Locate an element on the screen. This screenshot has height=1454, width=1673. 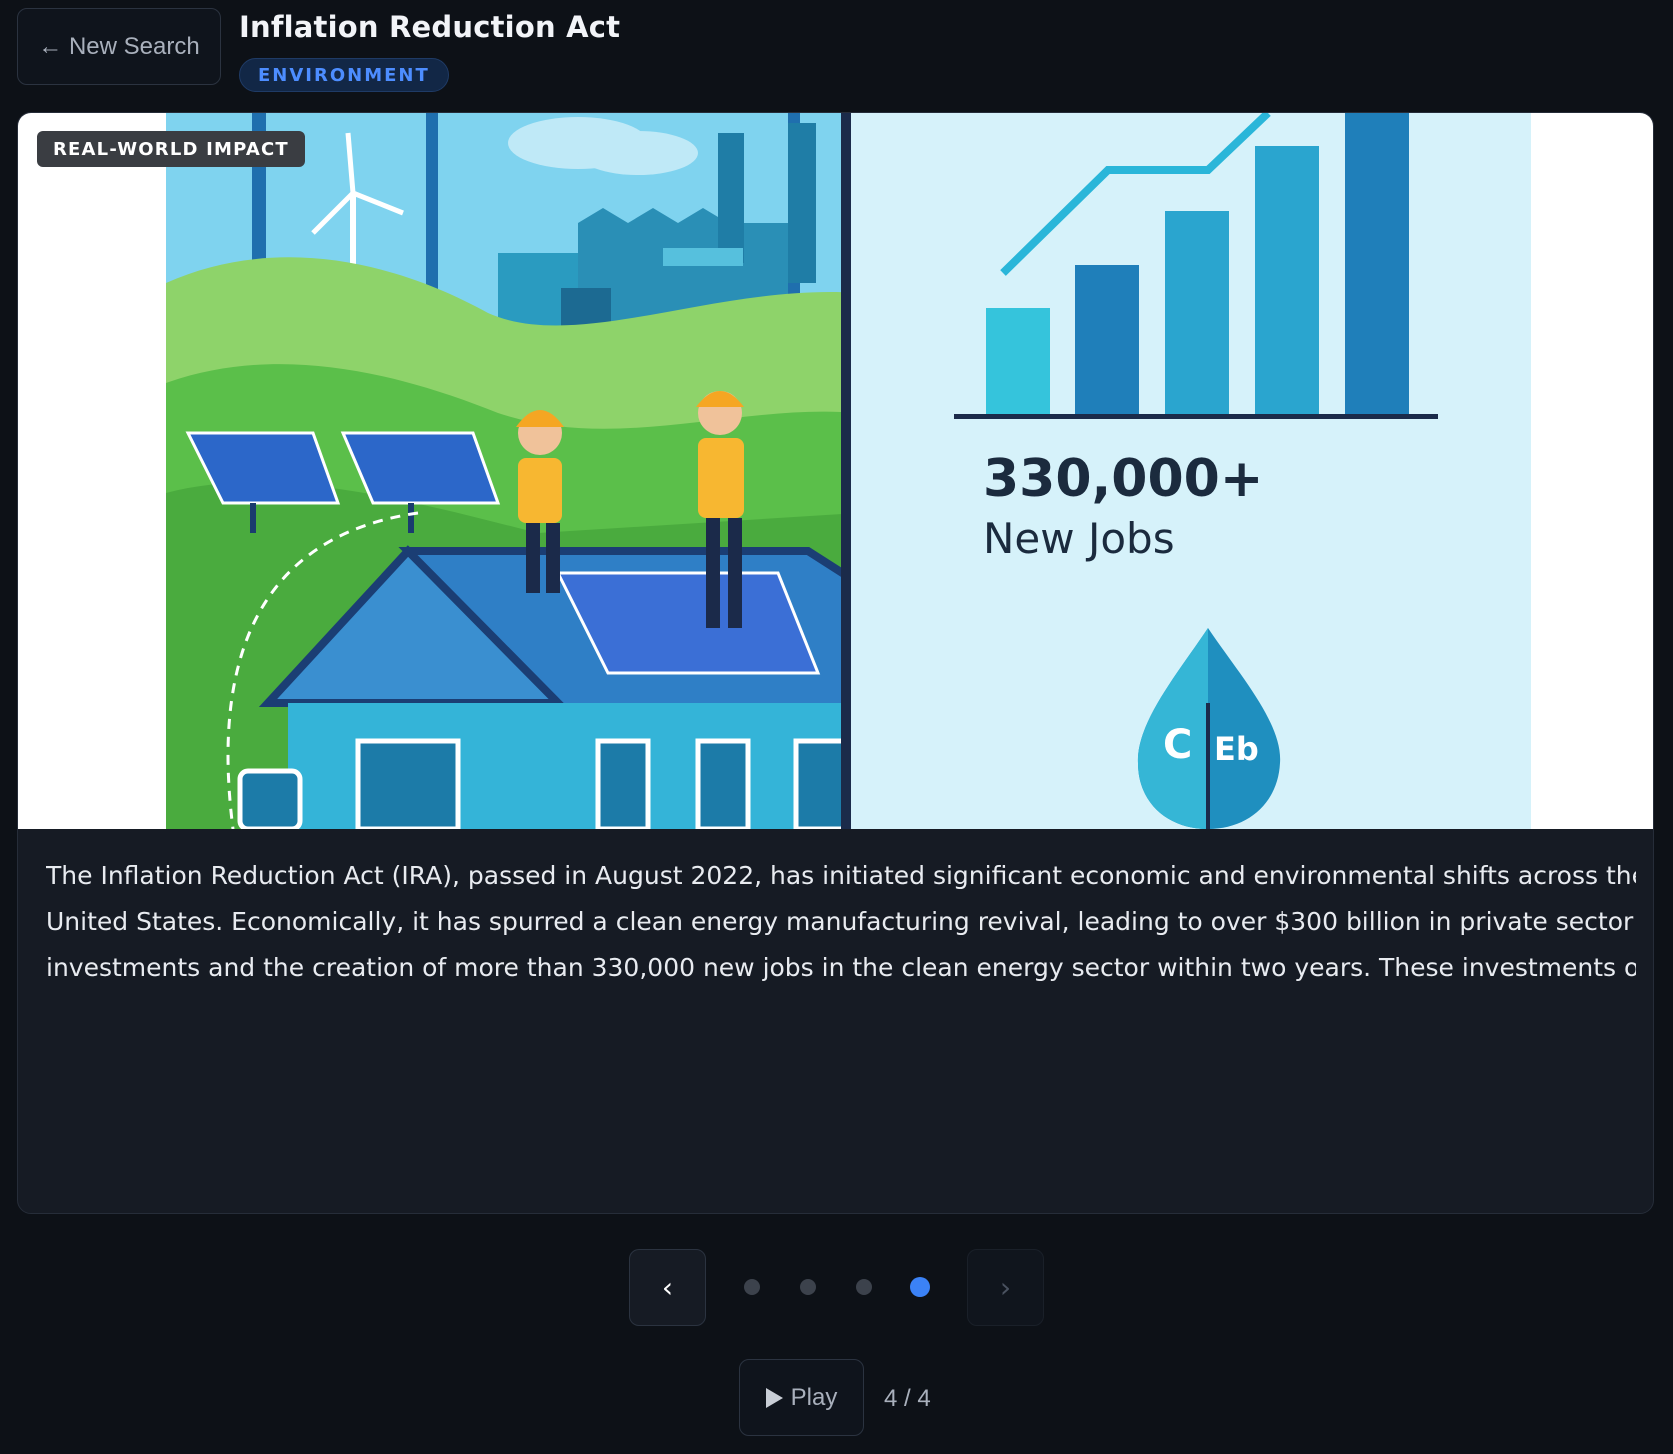
slide-badge: REAL-WORLD IMPACT is located at coordinates (171, 149).